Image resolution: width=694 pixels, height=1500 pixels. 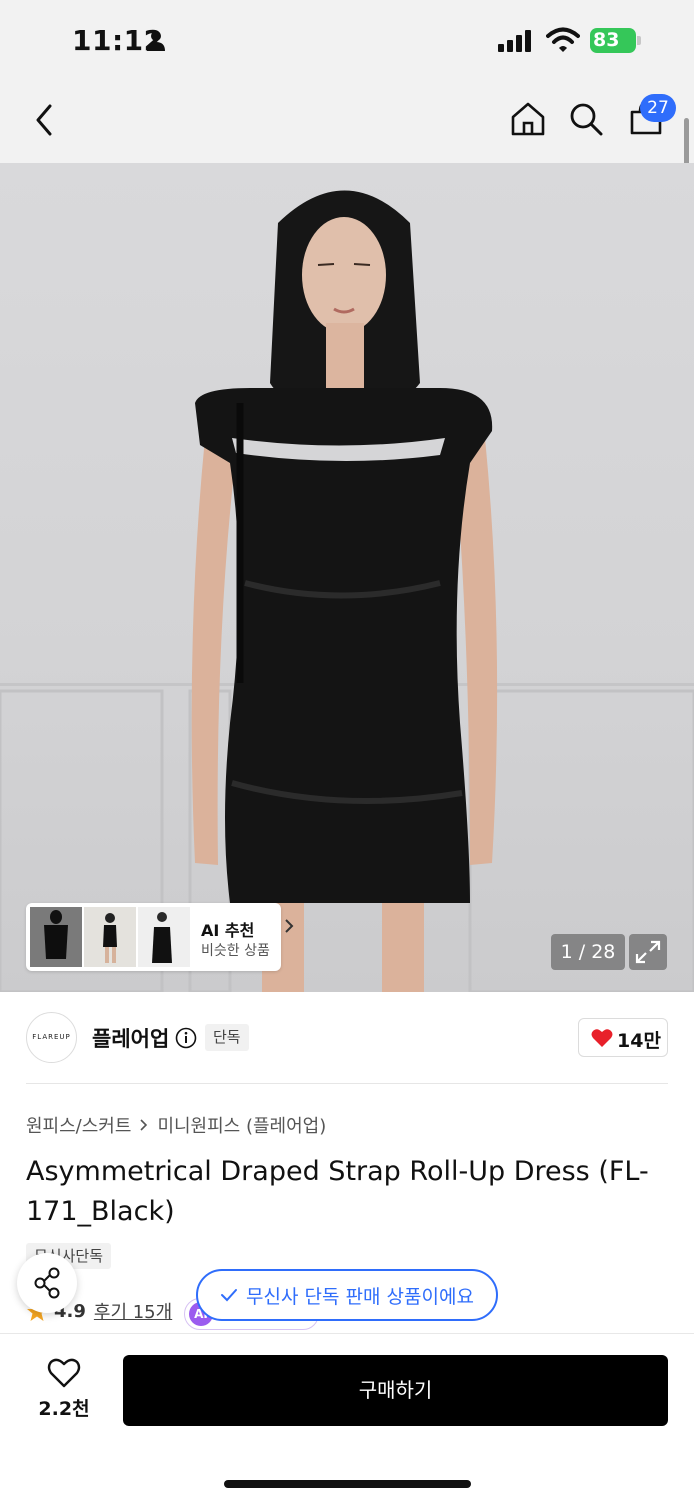 What do you see at coordinates (347, 1484) in the screenshot?
I see `home-indicator` at bounding box center [347, 1484].